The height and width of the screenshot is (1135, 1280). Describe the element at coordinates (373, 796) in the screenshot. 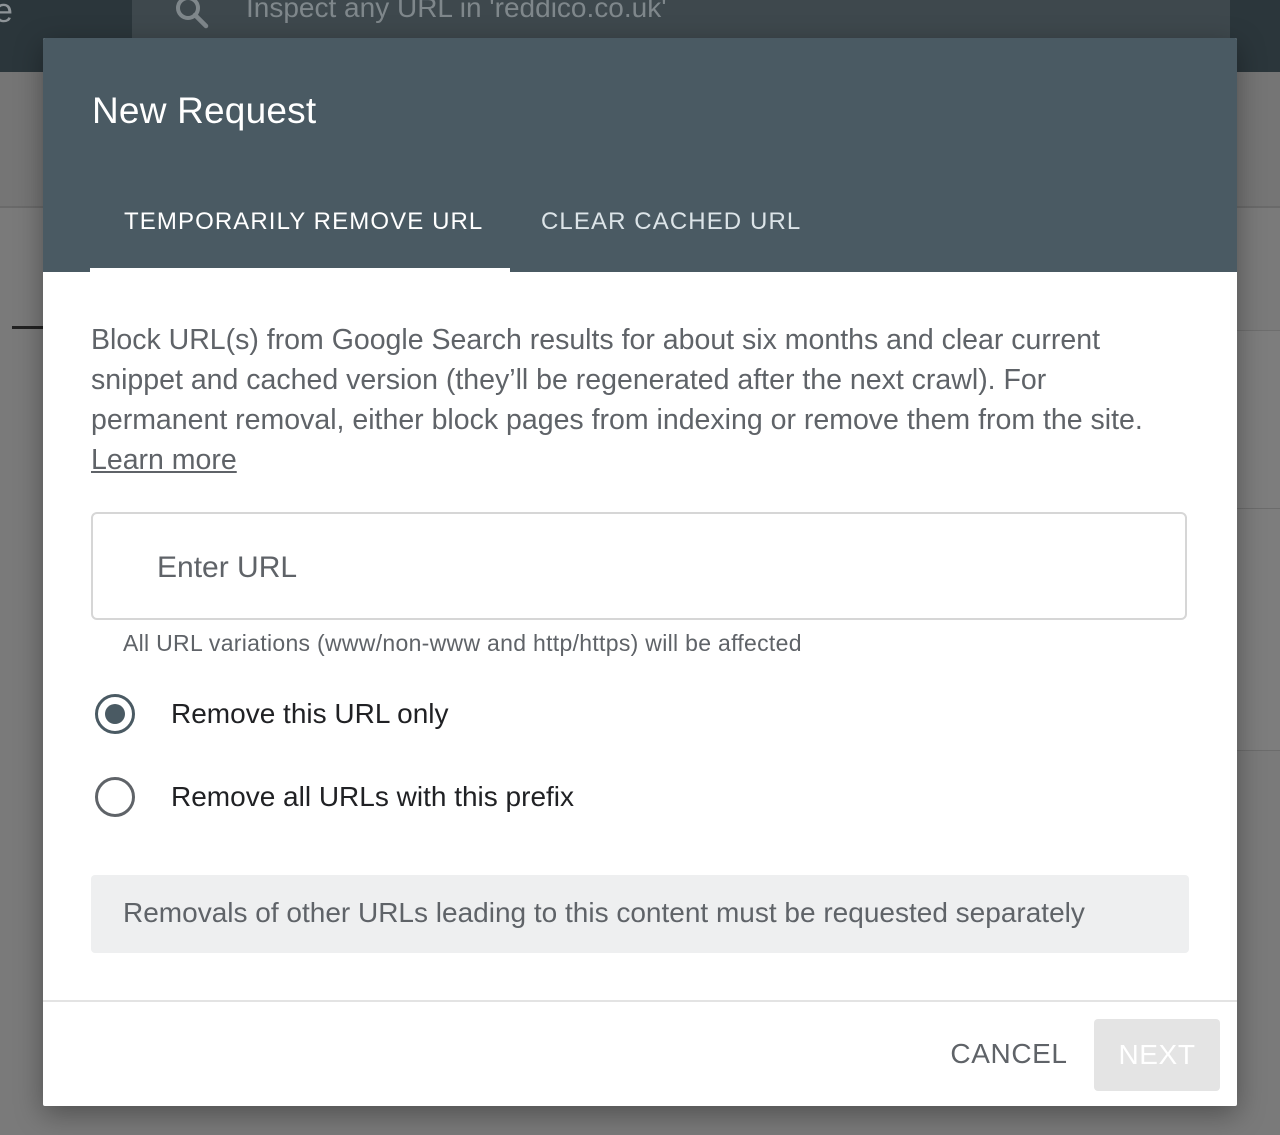

I see `radio-label: Remove all URLs with this prefix` at that location.